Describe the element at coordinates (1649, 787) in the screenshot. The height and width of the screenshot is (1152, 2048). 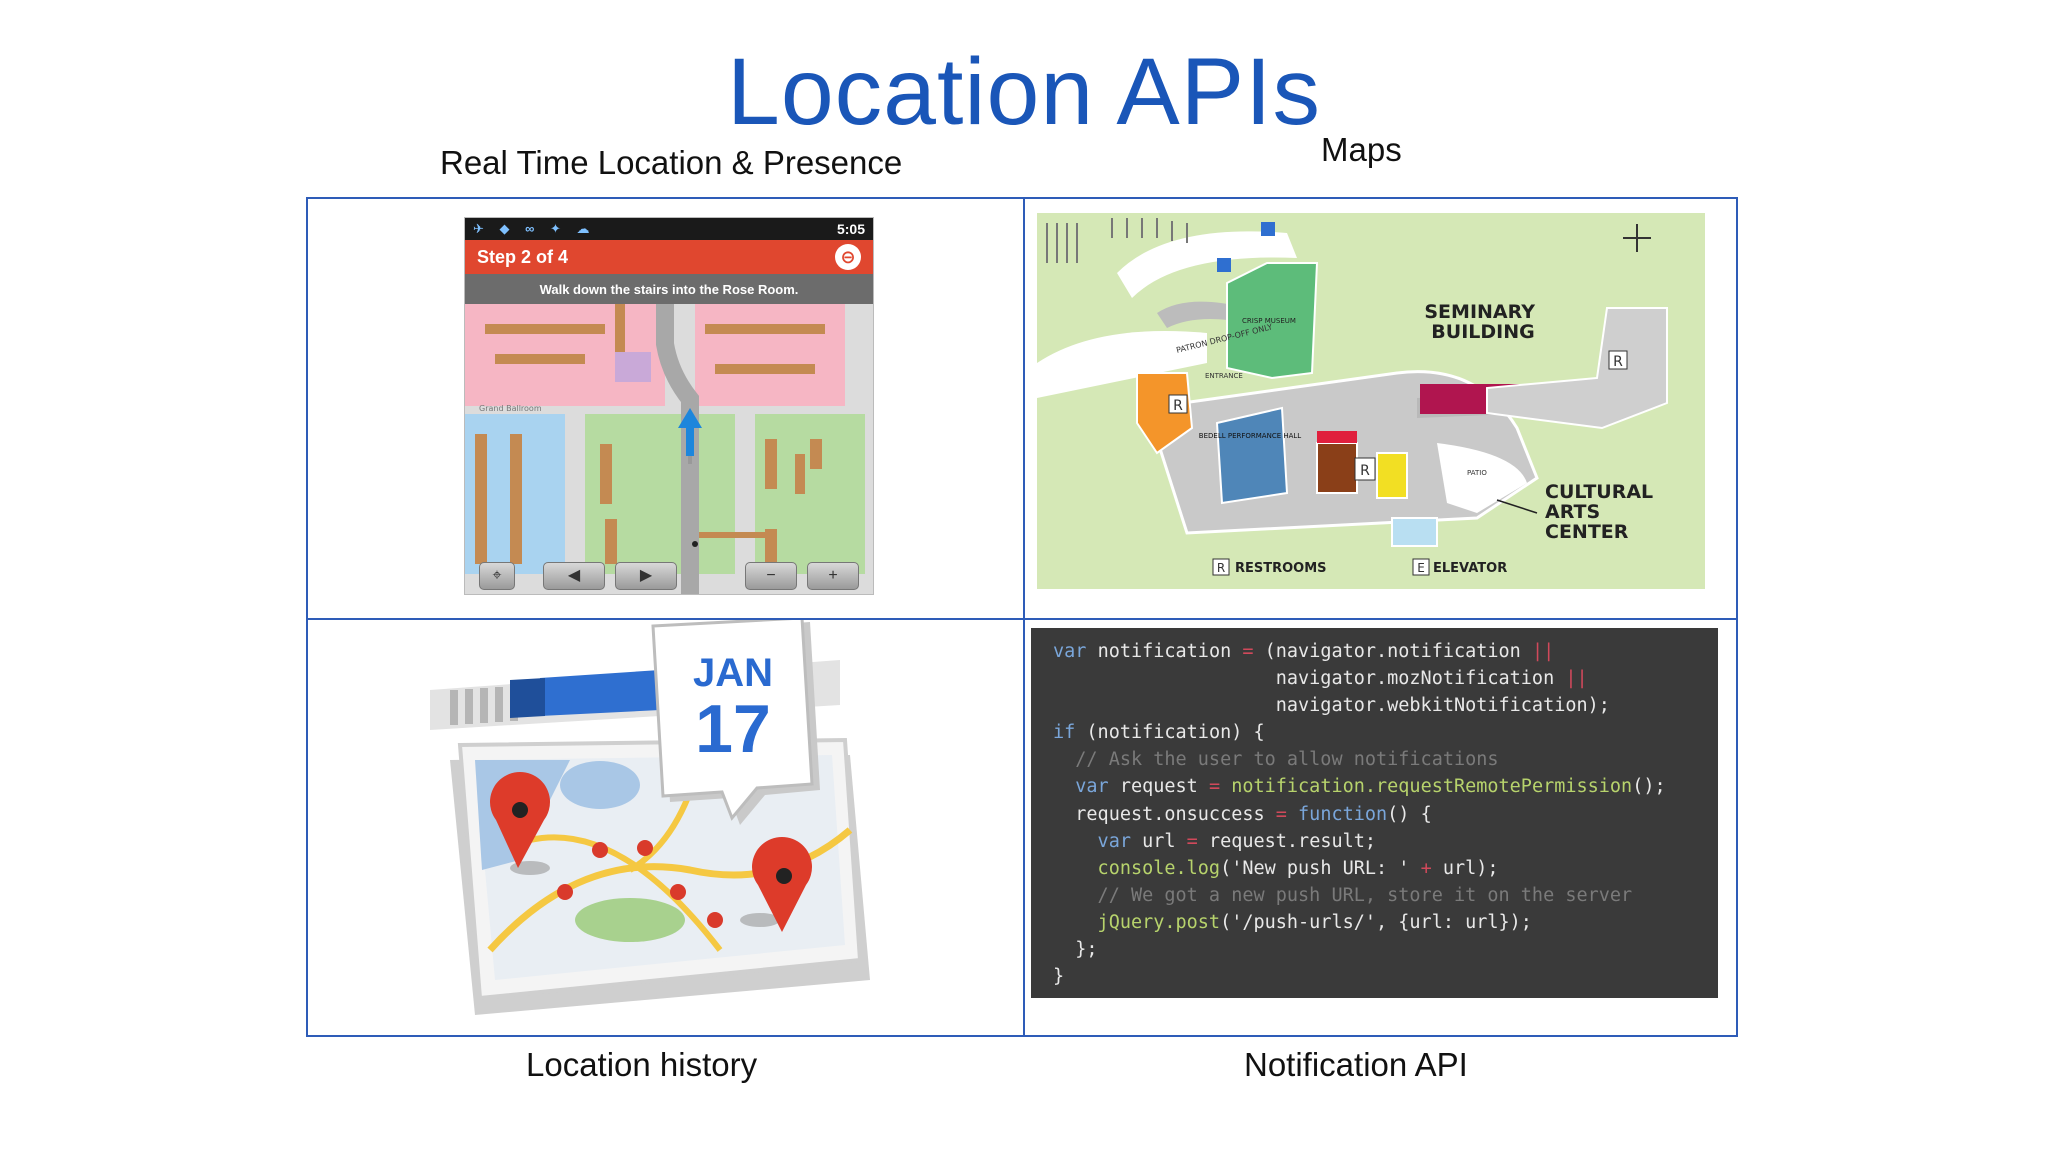
I see `code-token: ();` at that location.